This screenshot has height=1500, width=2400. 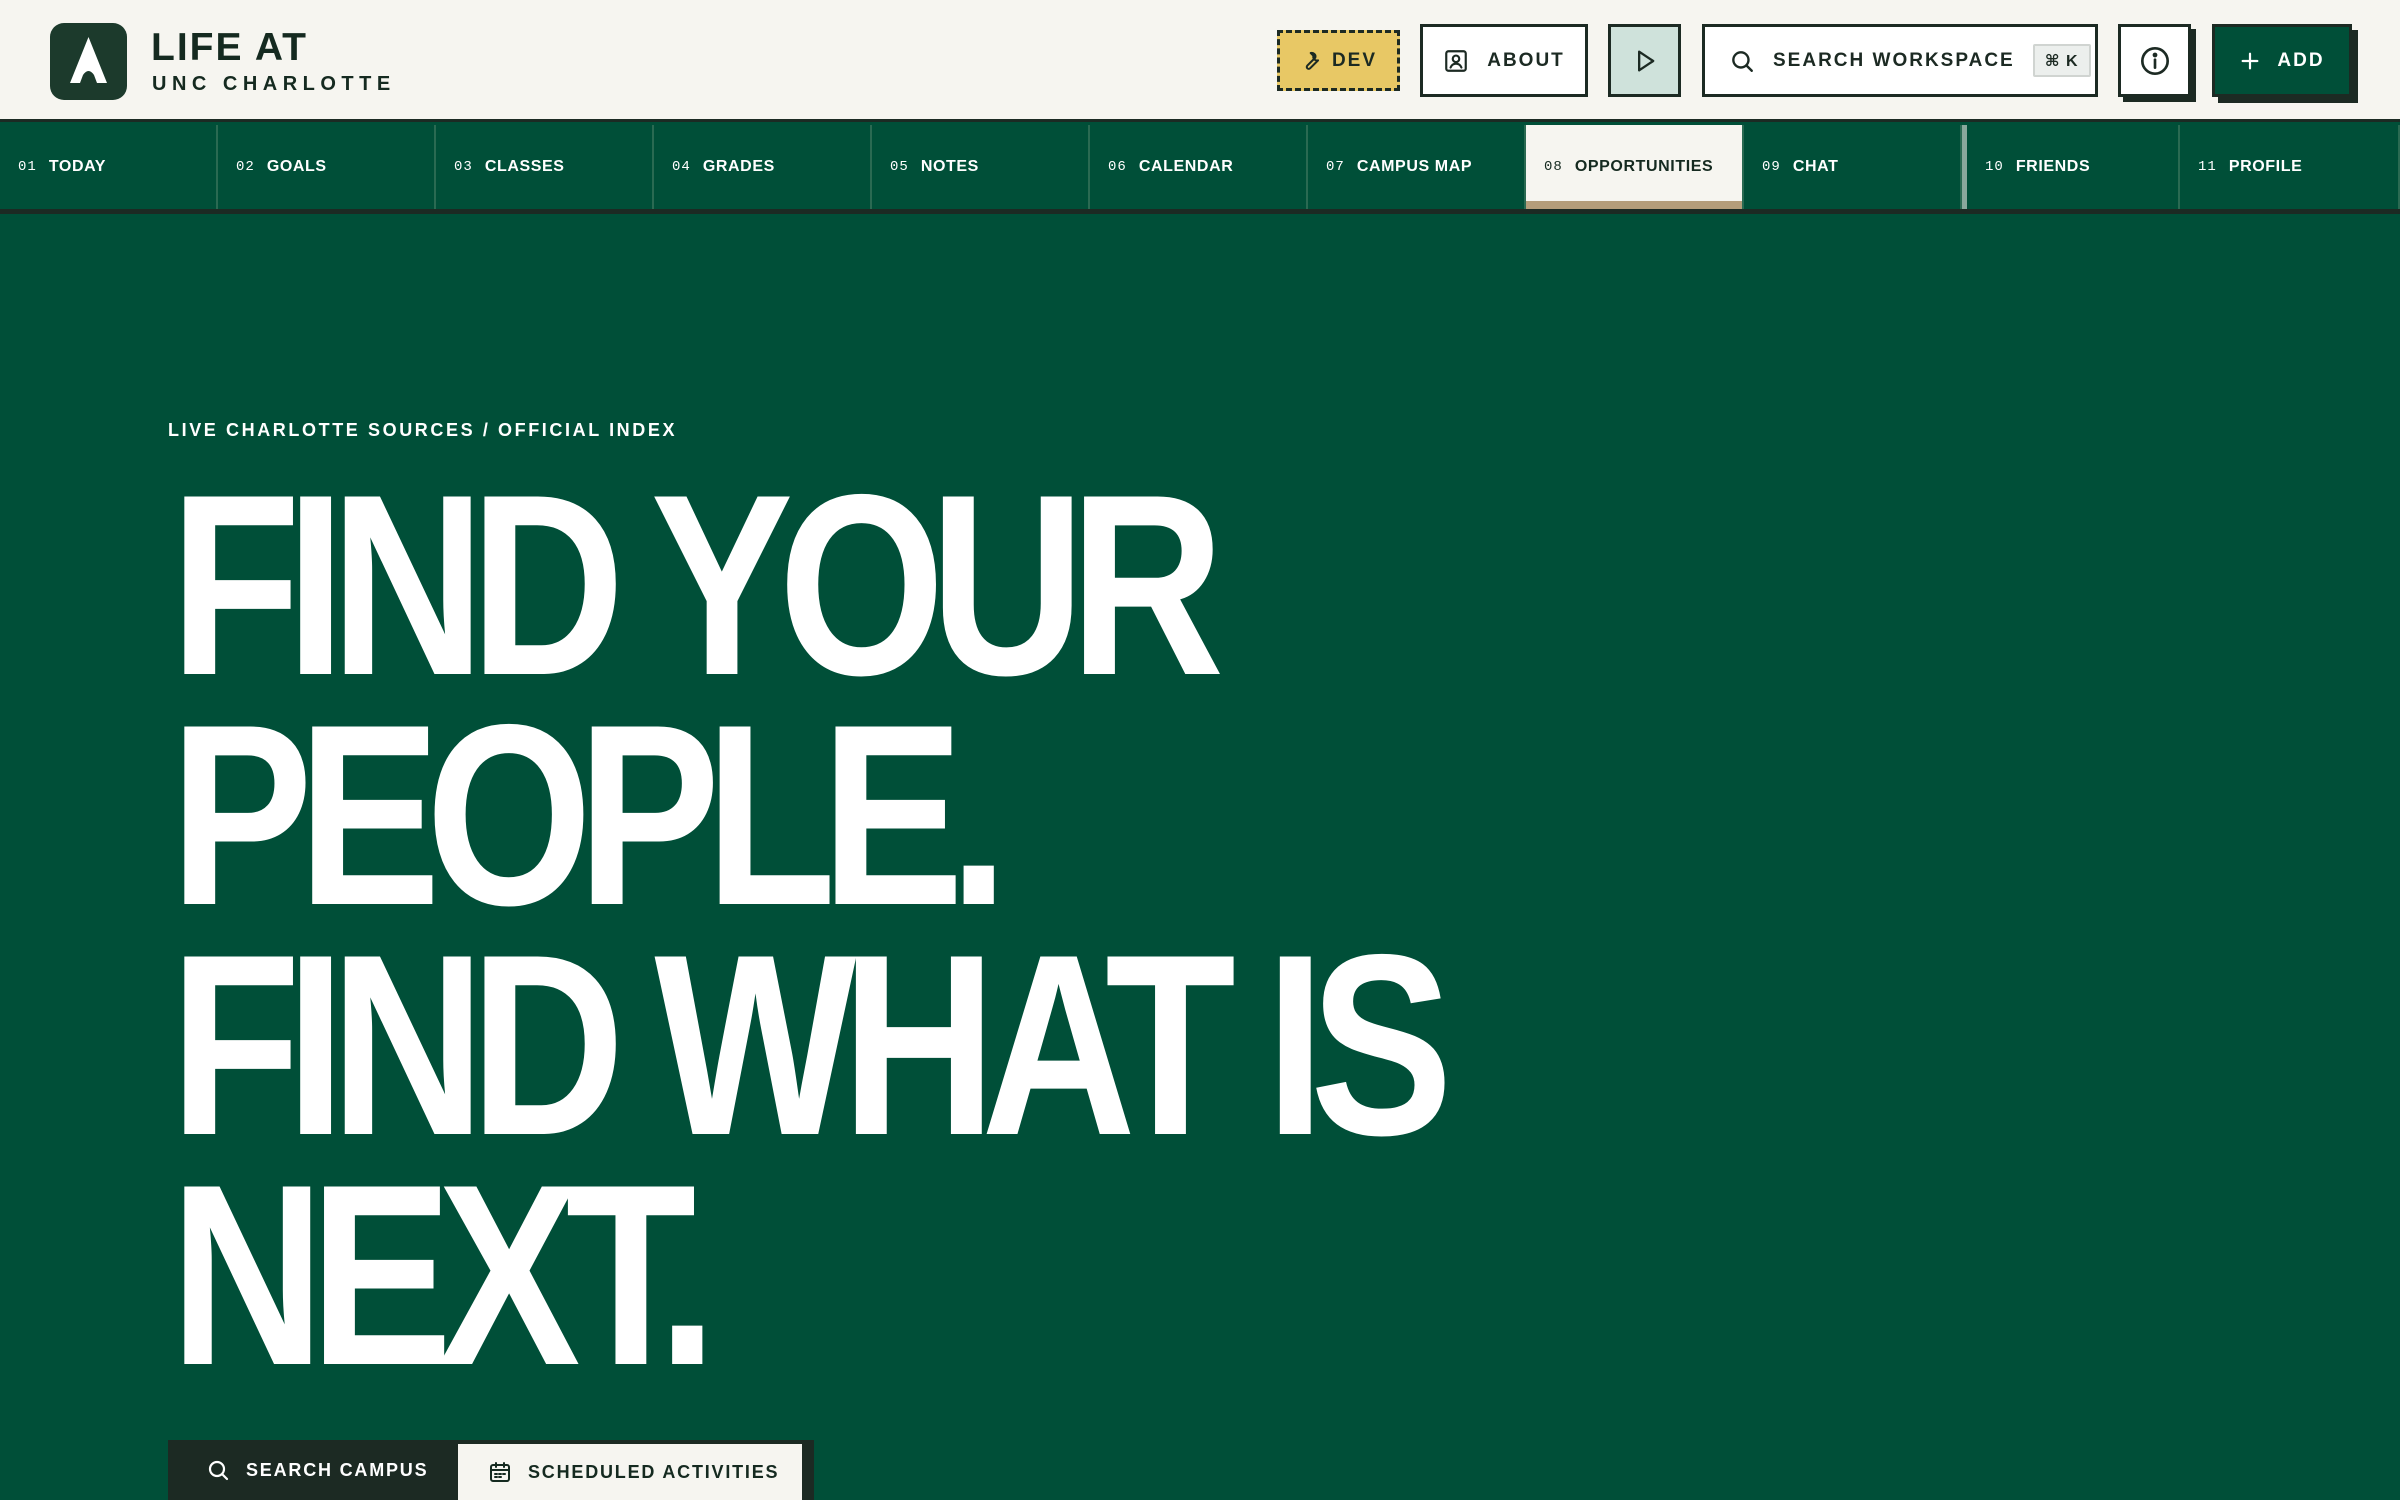 I want to click on arch-logo-icon, so click(x=88, y=61).